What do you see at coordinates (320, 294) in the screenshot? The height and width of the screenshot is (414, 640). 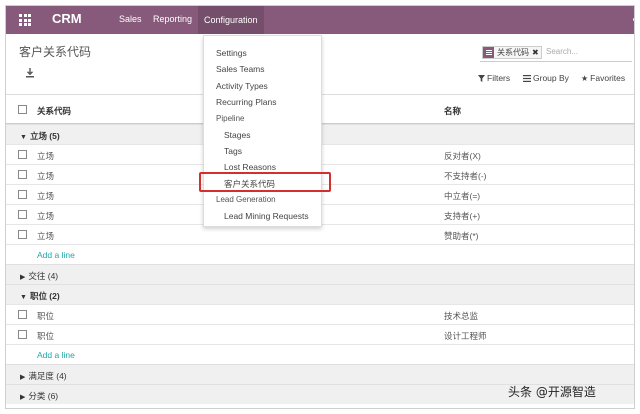 I see `group-row-position: ▼ 职位 (2)` at bounding box center [320, 294].